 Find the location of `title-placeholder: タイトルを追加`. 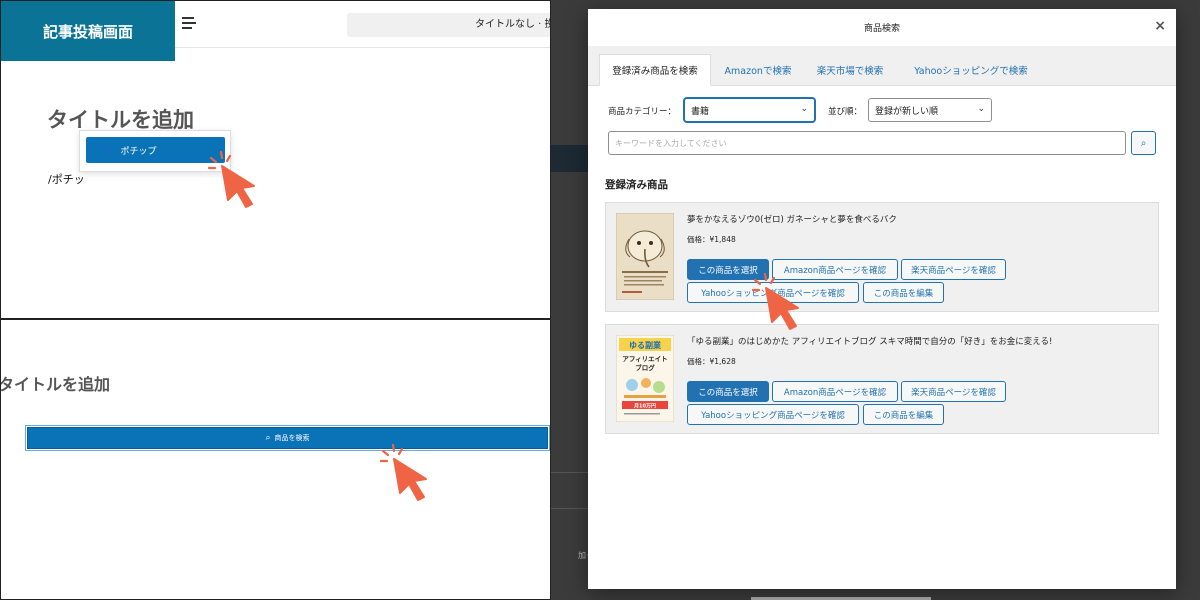

title-placeholder: タイトルを追加 is located at coordinates (55, 383).